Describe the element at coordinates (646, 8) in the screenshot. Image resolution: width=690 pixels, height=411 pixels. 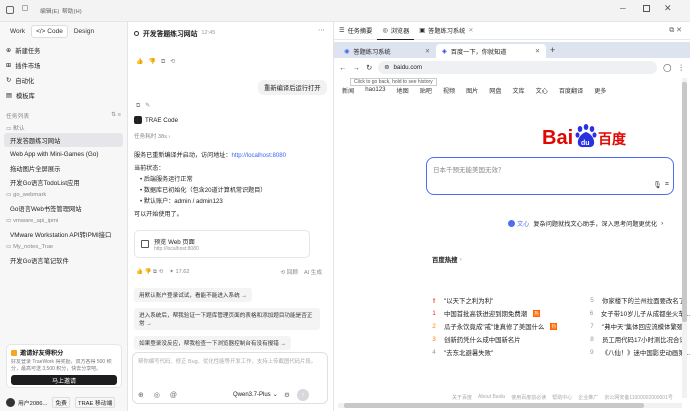
I see `maximize-icon` at that location.